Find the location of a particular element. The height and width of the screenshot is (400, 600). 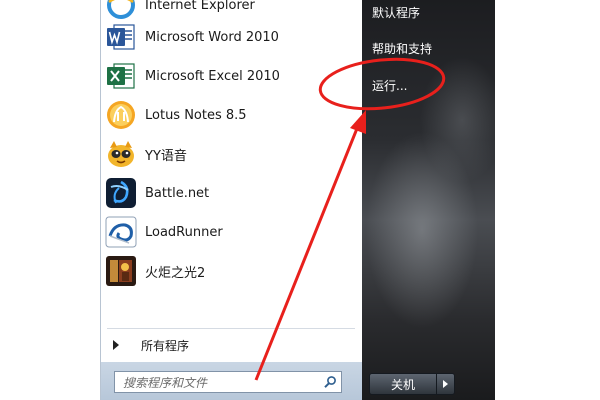

shutdown-button: 关机 is located at coordinates (403, 384).